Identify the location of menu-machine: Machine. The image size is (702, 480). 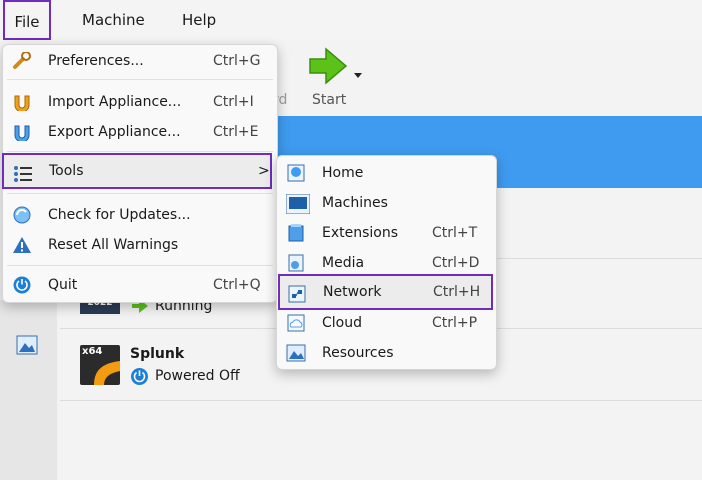
(113, 20).